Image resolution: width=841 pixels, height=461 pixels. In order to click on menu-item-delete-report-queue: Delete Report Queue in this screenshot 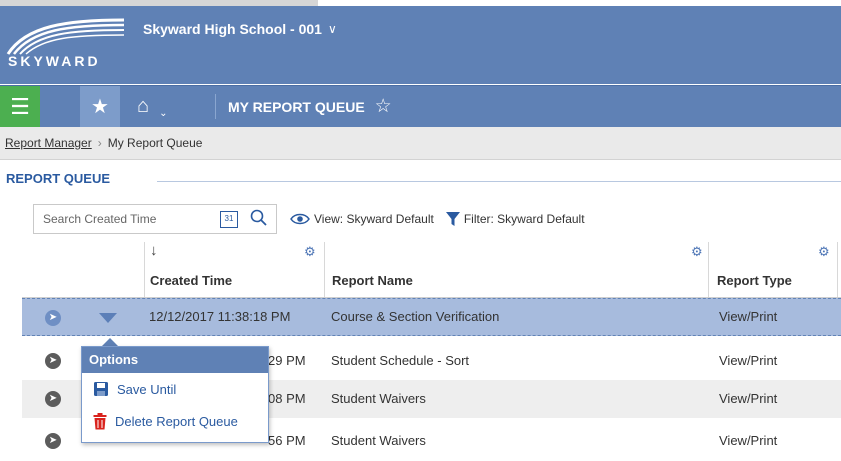, I will do `click(165, 421)`.